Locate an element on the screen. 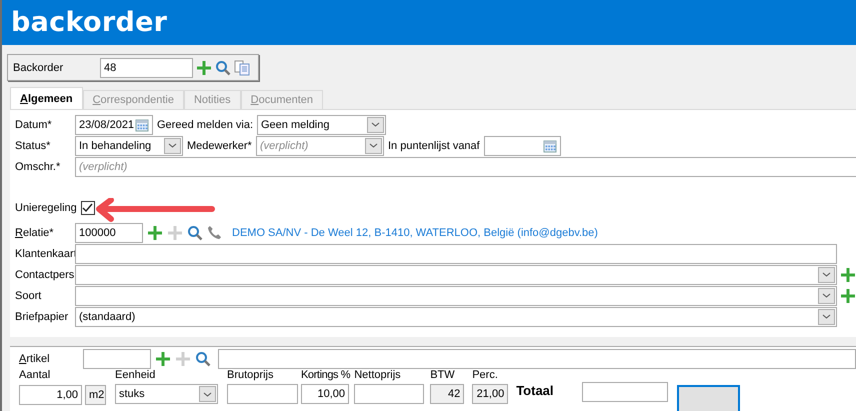 This screenshot has height=411, width=856. copy-icon is located at coordinates (242, 68).